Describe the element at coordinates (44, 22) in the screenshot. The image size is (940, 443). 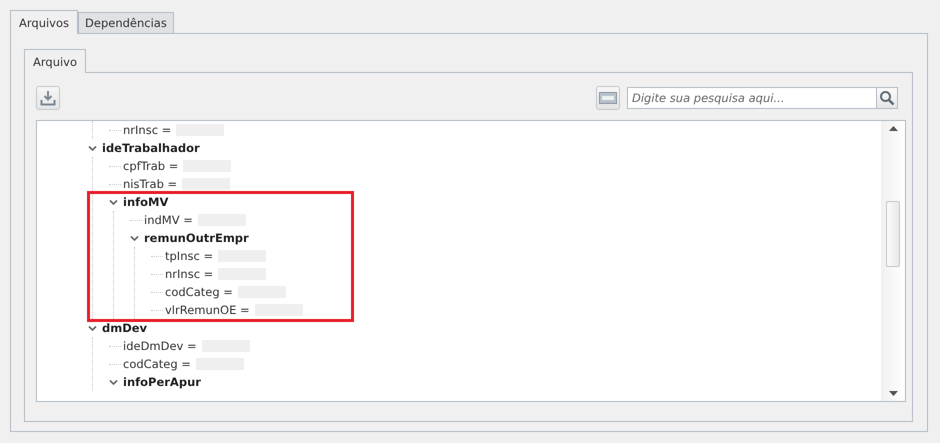
I see `tab: Arquivos` at that location.